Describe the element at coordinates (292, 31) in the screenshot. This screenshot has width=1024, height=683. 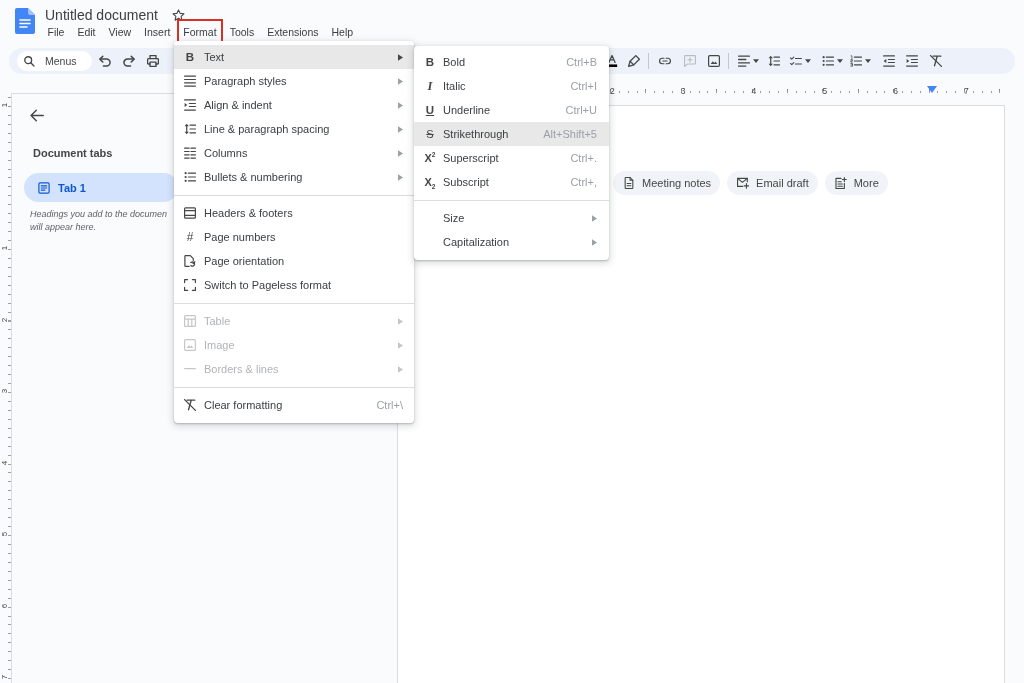
I see `menu-bar-item: Extensions` at that location.